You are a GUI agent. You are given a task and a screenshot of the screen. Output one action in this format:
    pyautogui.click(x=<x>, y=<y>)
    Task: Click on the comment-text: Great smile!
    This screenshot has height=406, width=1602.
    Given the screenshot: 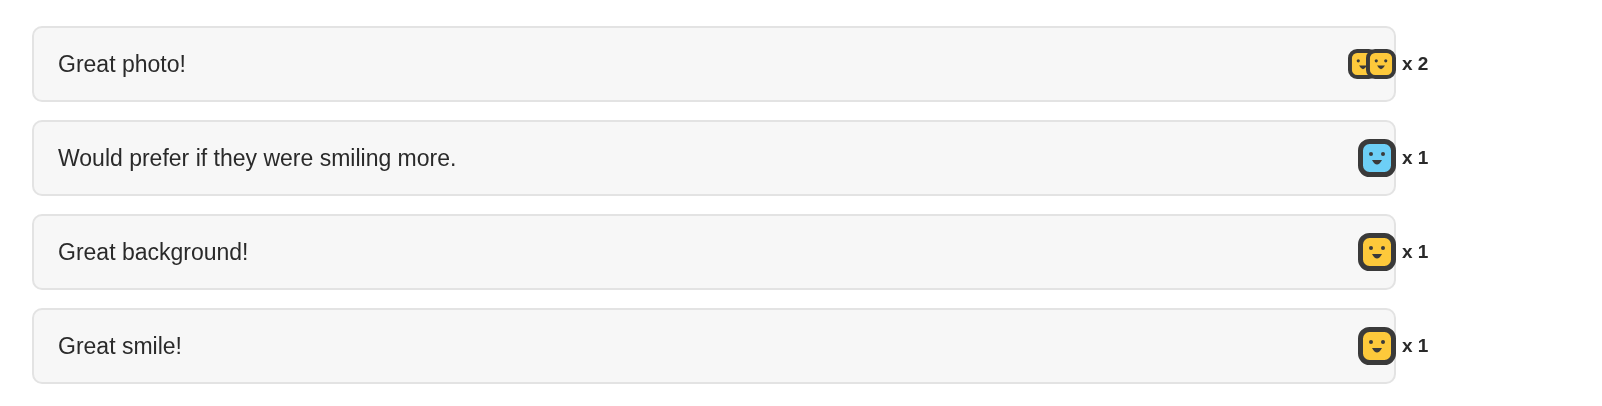 What is the action you would take?
    pyautogui.click(x=120, y=346)
    